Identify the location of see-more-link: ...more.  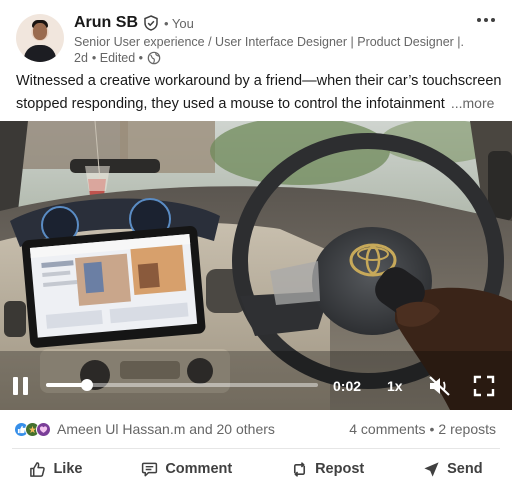
(473, 103).